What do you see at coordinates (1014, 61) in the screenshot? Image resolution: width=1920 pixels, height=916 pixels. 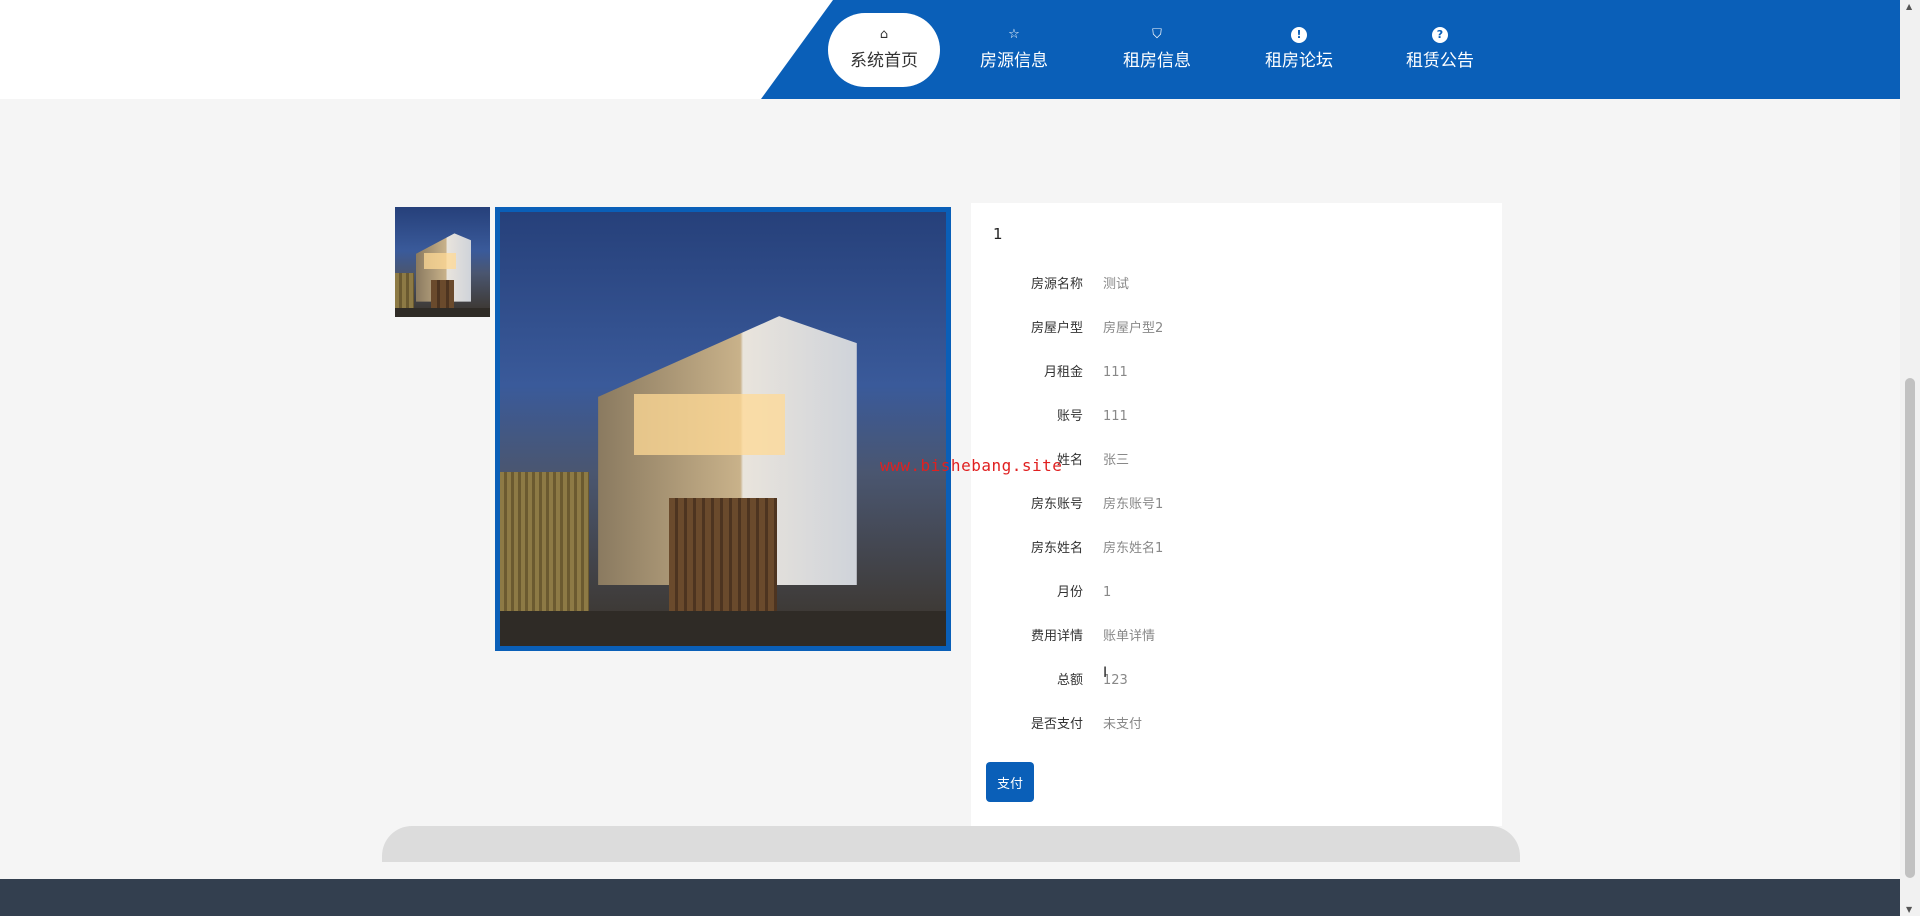 I see `nav-item-label: 房源信息` at bounding box center [1014, 61].